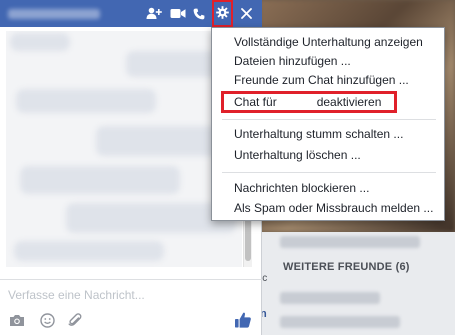 Image resolution: width=455 pixels, height=335 pixels. I want to click on camera-icon, so click(17, 320).